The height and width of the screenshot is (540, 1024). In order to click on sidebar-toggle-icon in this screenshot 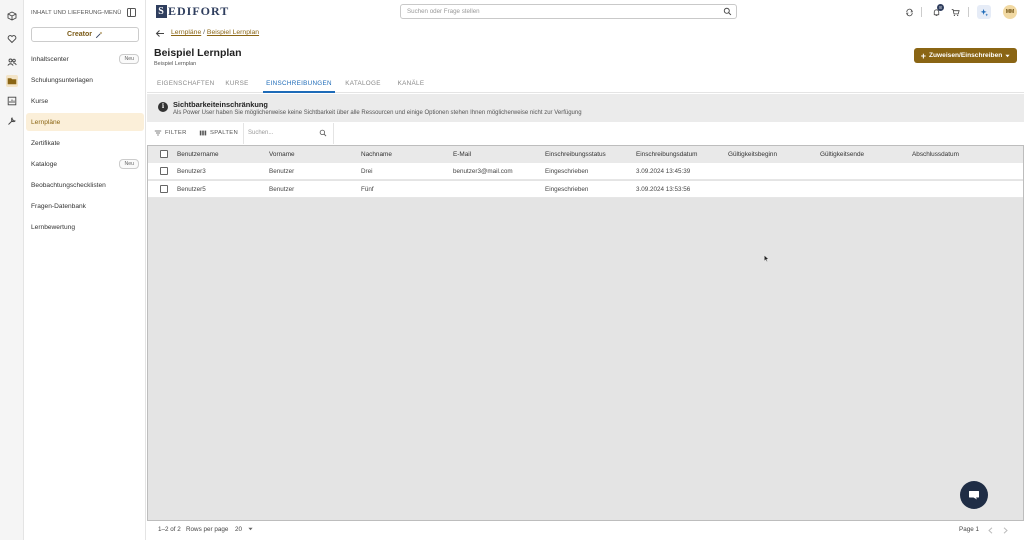, I will do `click(131, 12)`.